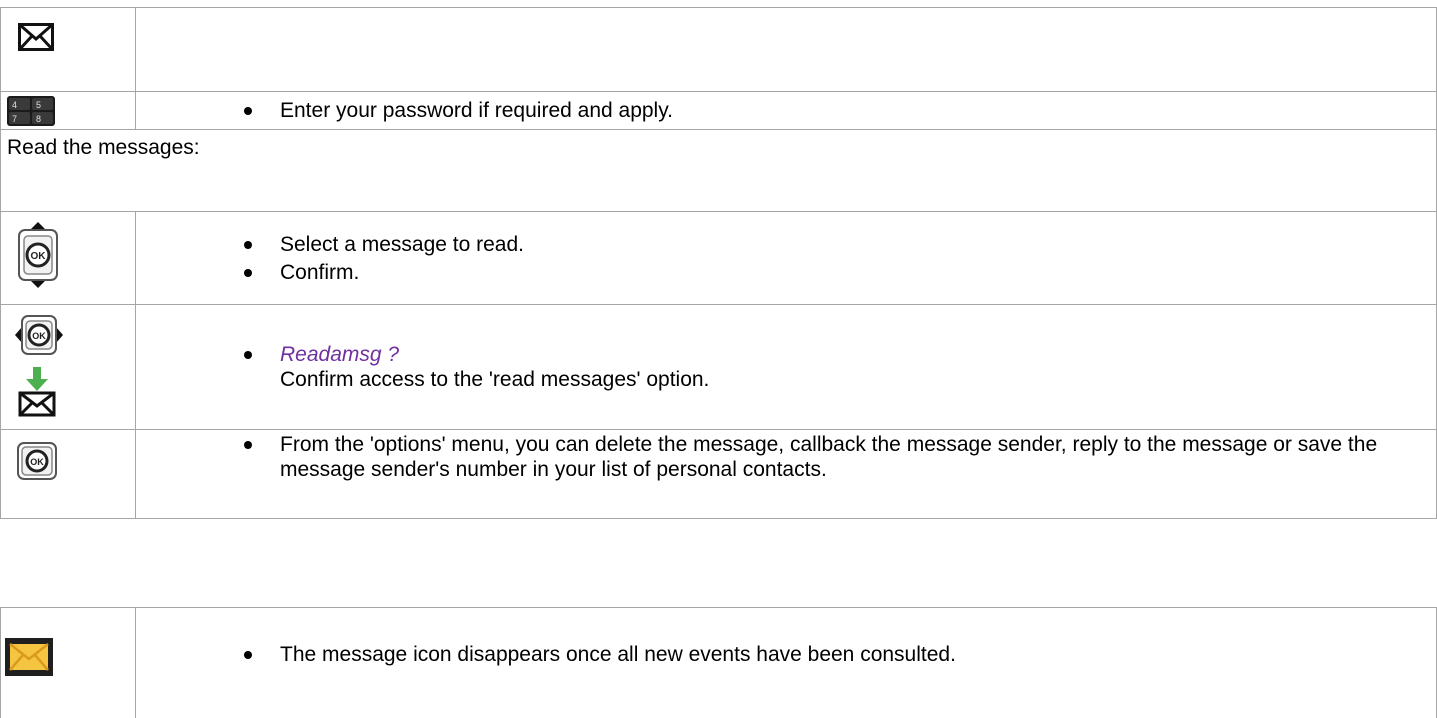  Describe the element at coordinates (786, 258) in the screenshot. I see `text-cell: Select a message to read. Confirm.` at that location.